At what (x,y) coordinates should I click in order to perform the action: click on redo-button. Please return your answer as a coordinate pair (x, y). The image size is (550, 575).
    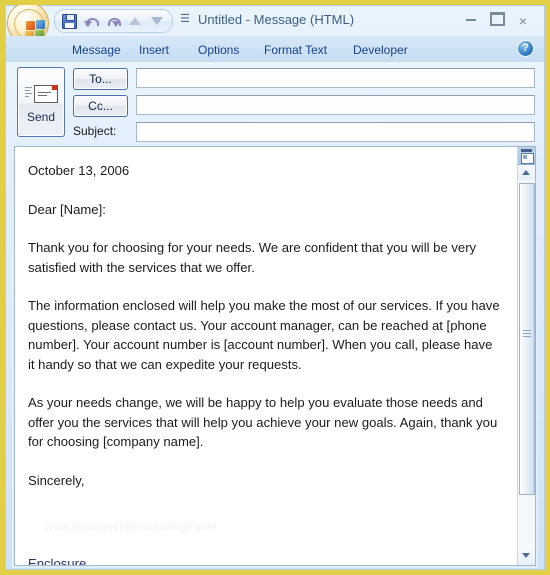
    Looking at the image, I should click on (113, 21).